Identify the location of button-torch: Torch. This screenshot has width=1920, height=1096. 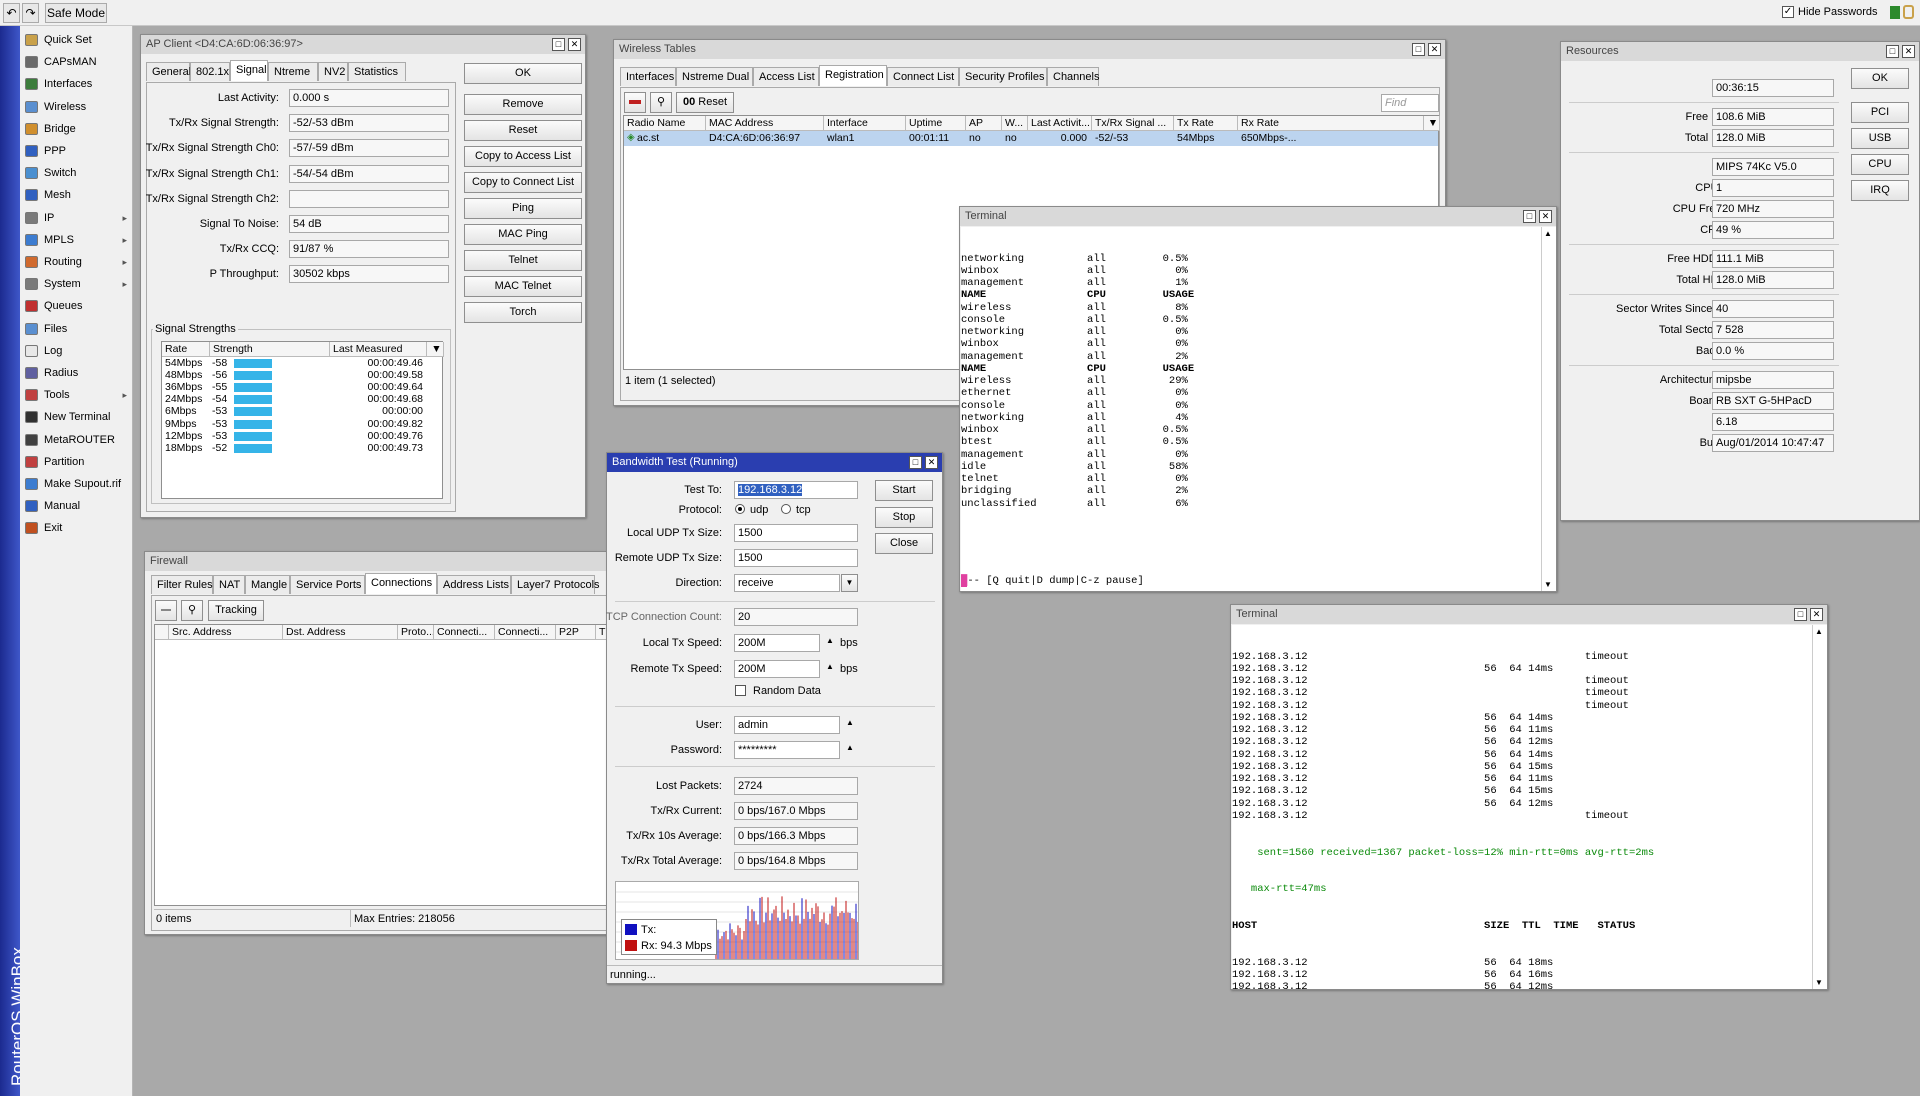
(523, 312).